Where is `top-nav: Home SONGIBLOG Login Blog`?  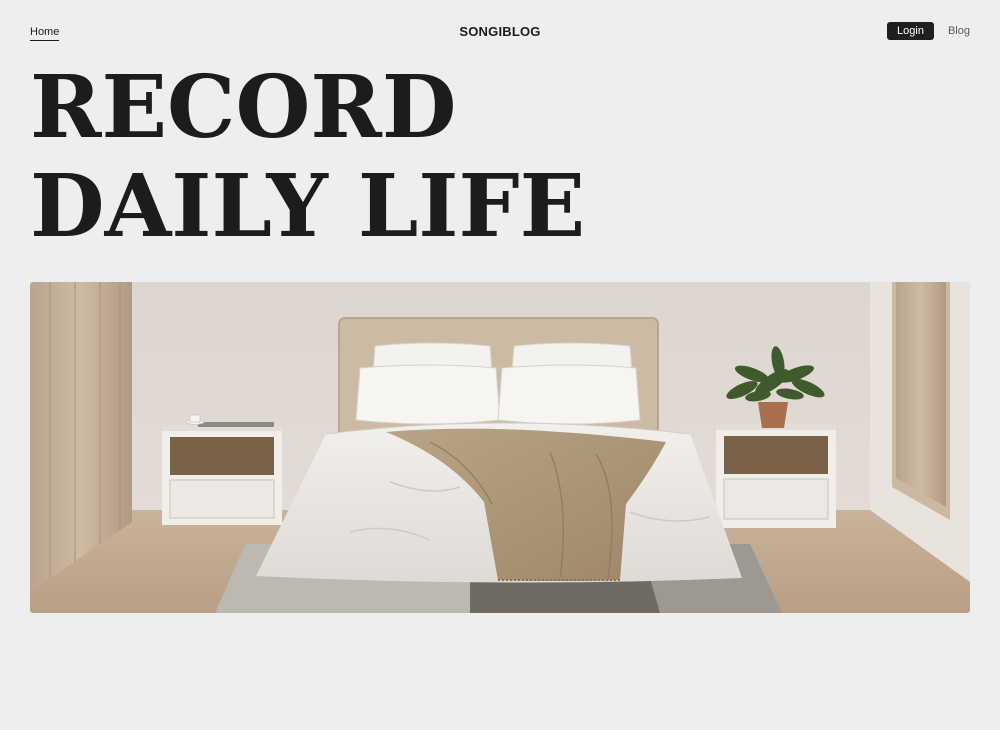
top-nav: Home SONGIBLOG Login Blog is located at coordinates (500, 33).